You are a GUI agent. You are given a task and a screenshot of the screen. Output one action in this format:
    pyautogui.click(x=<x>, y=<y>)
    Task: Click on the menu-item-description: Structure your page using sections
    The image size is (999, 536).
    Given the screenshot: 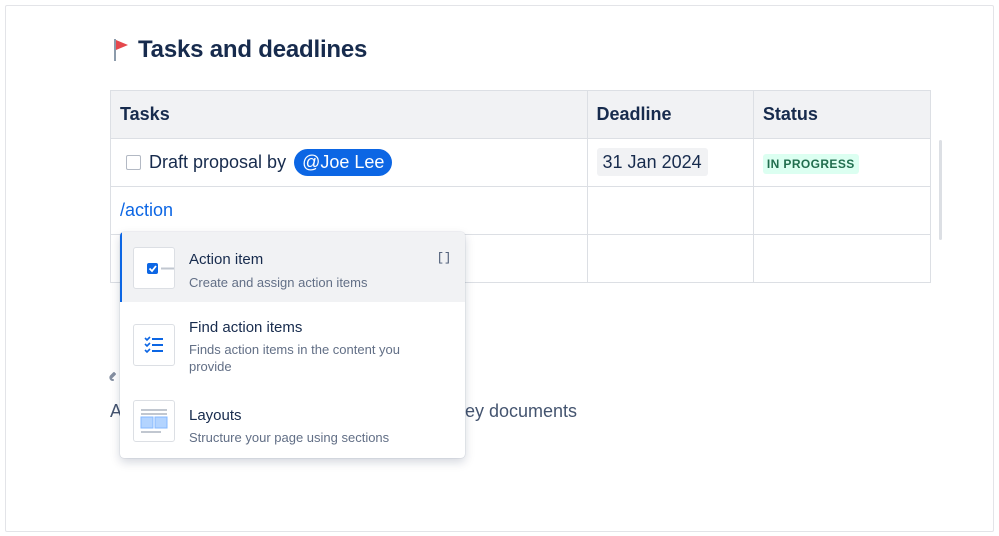 What is the action you would take?
    pyautogui.click(x=289, y=437)
    